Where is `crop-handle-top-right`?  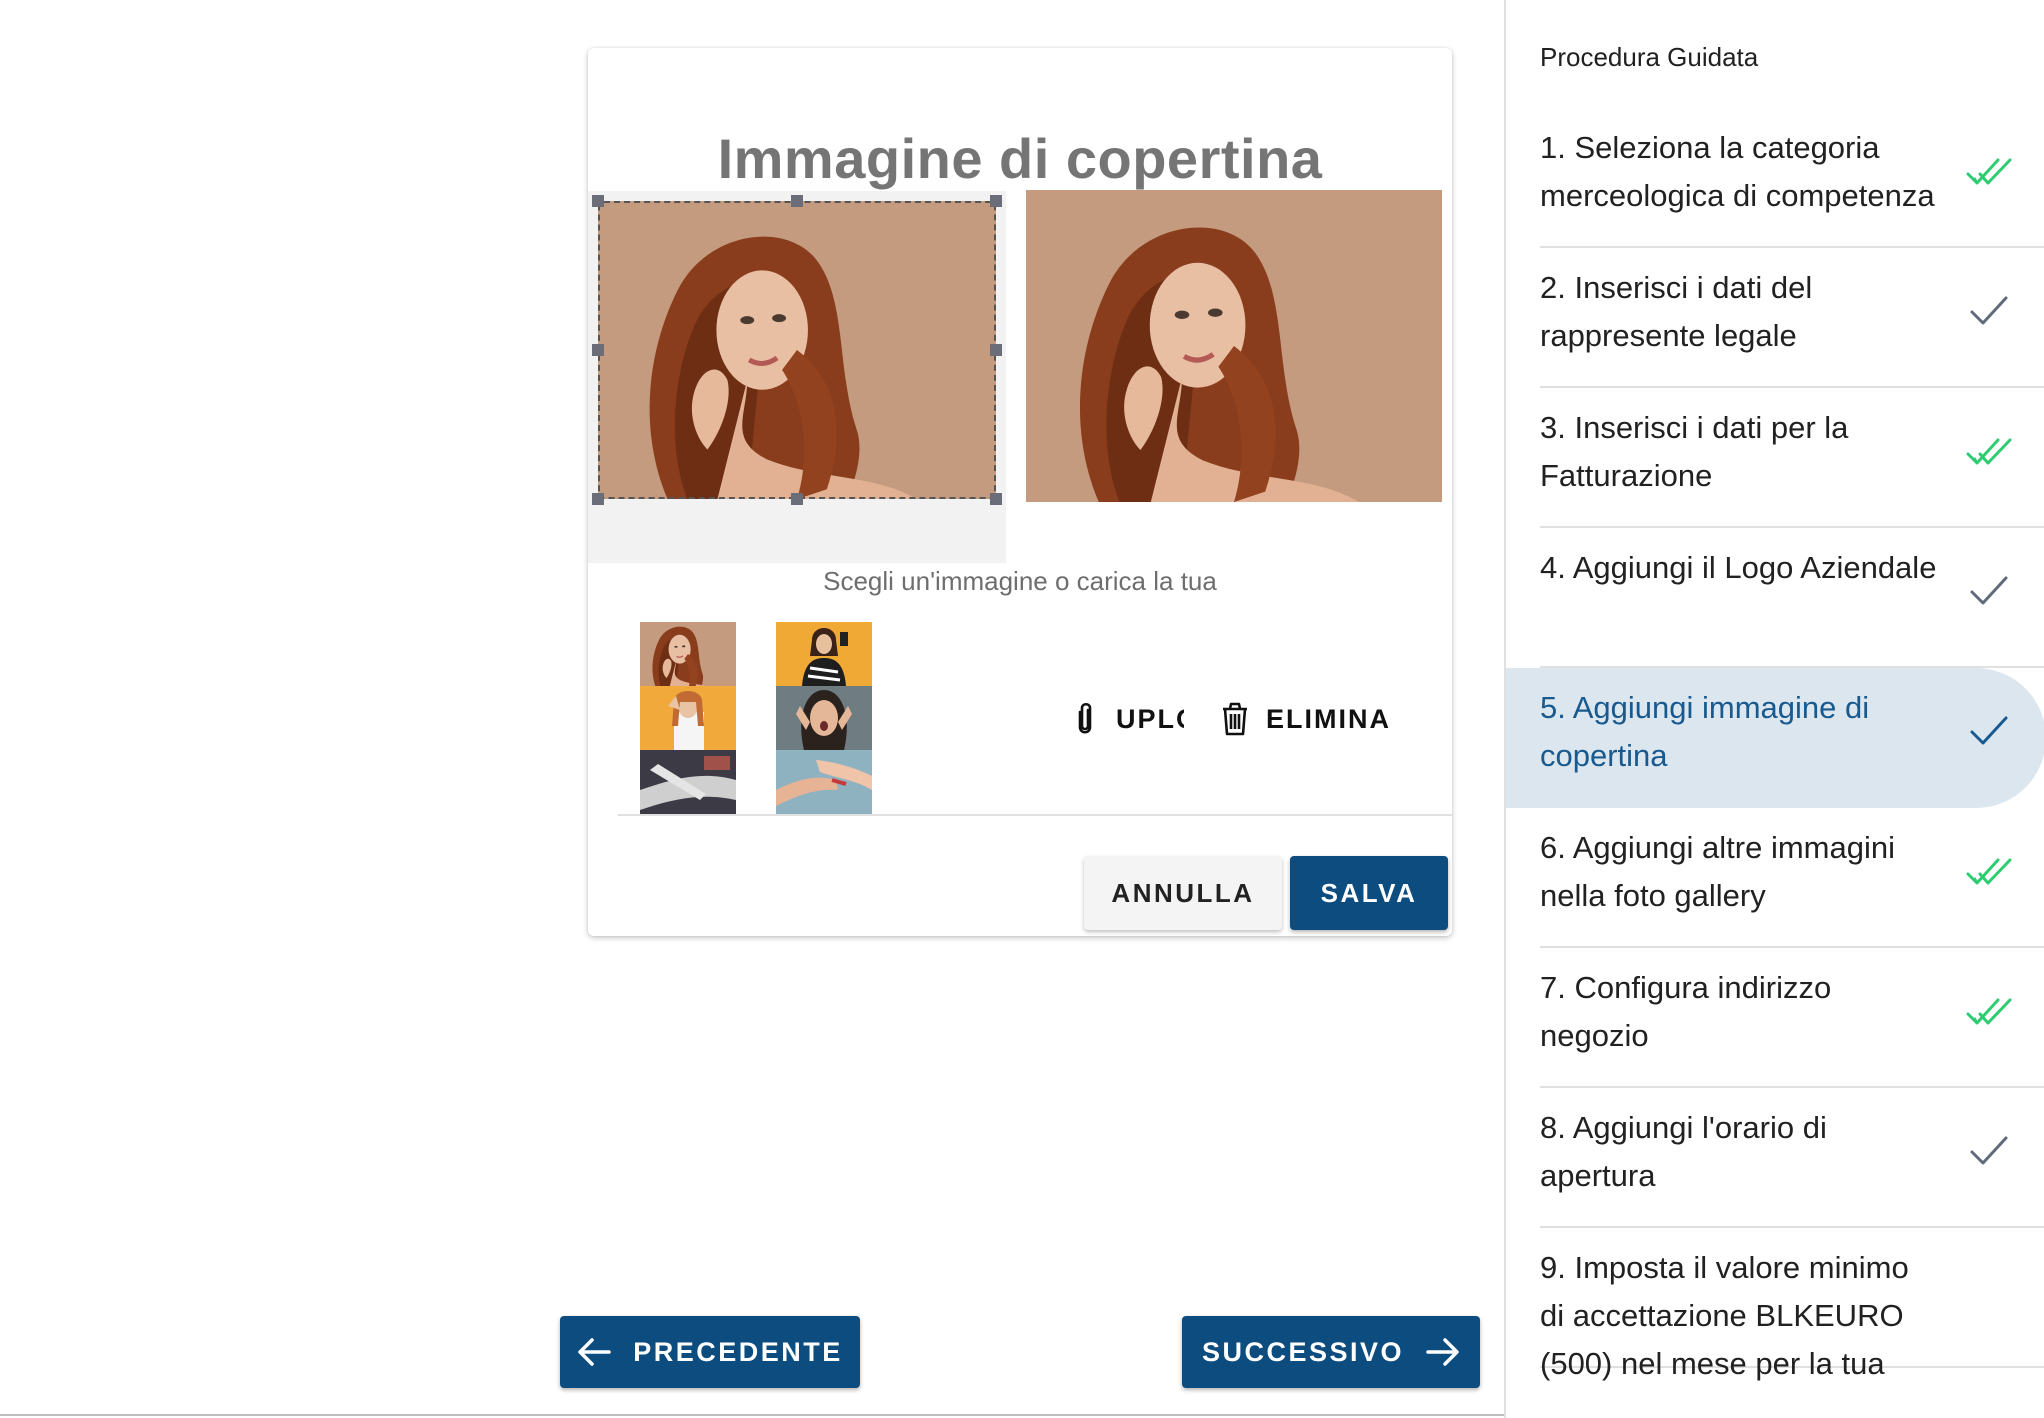
crop-handle-top-right is located at coordinates (996, 201).